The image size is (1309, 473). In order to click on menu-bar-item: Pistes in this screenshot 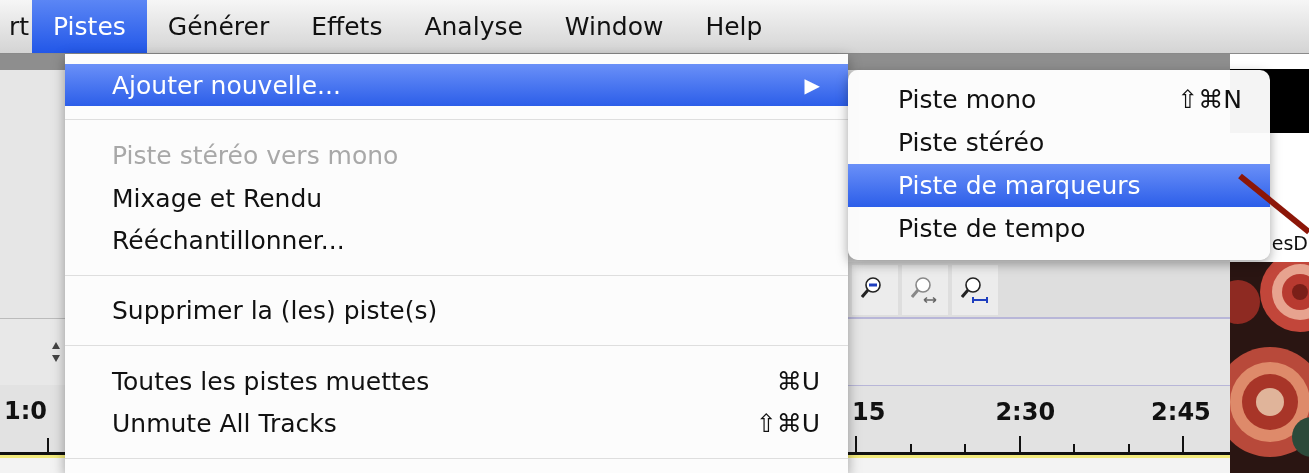, I will do `click(89, 26)`.